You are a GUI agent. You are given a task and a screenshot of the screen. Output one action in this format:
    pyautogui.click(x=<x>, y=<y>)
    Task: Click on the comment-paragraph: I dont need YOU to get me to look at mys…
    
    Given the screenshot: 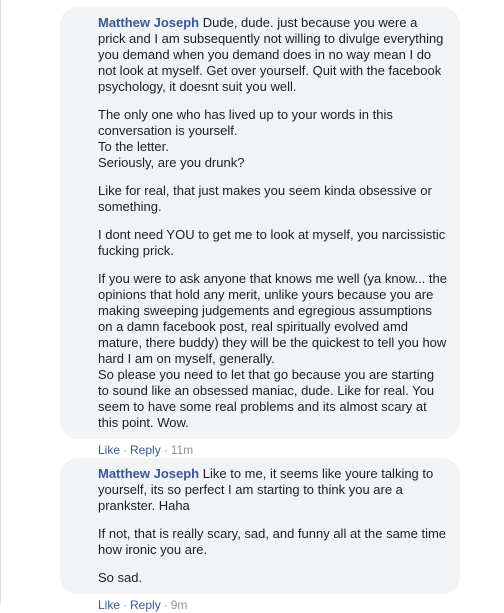 What is the action you would take?
    pyautogui.click(x=272, y=242)
    